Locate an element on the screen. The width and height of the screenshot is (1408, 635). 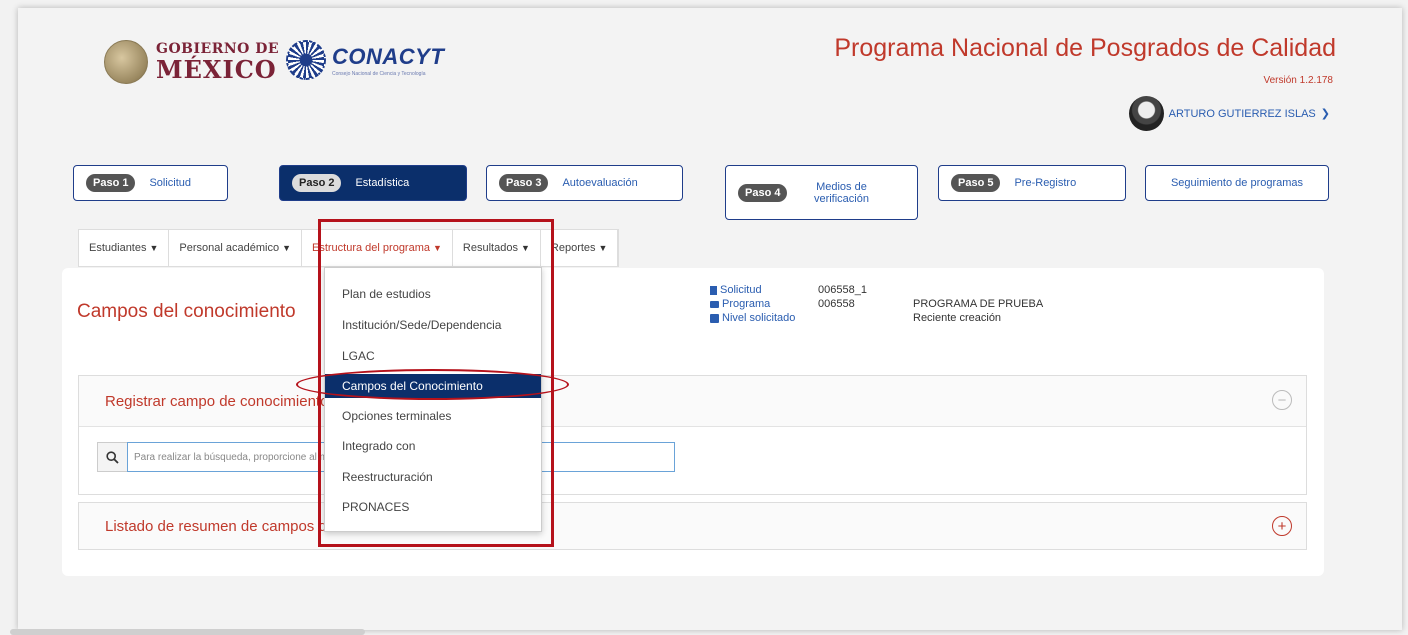
collapse-icon: − is located at coordinates (1282, 400).